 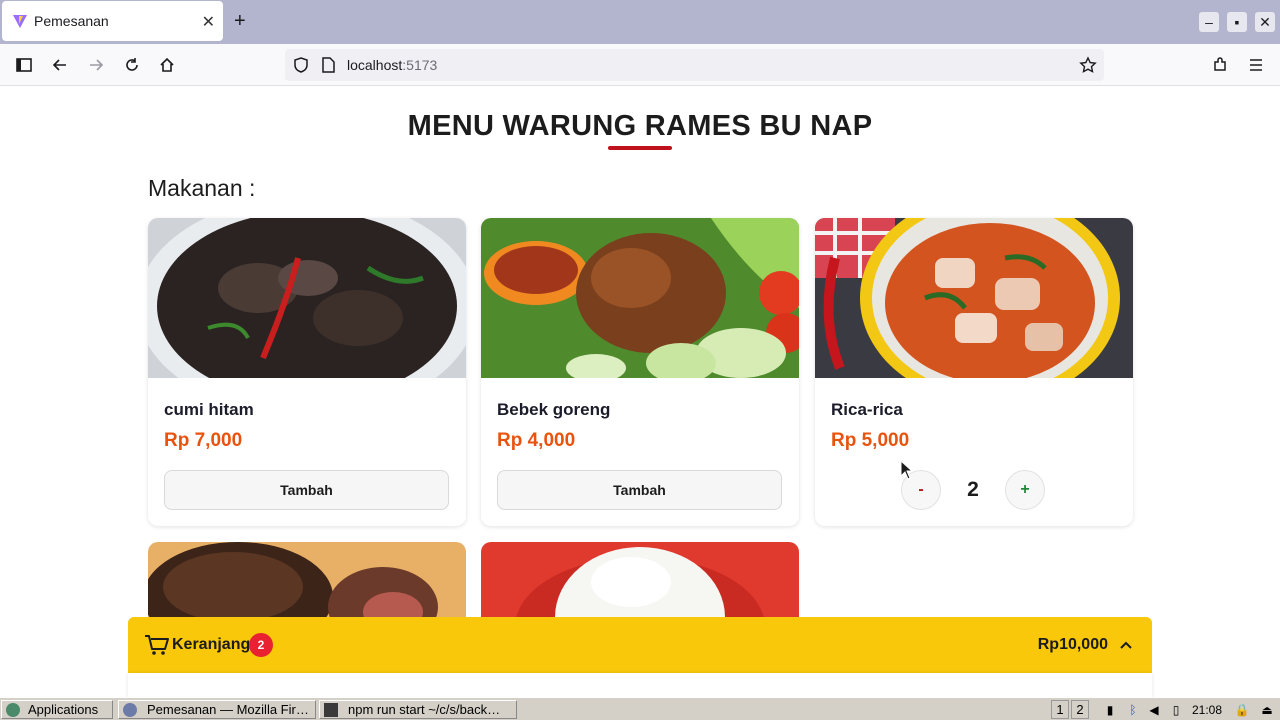 I want to click on menu-item-price: Rp 5,000, so click(x=870, y=440).